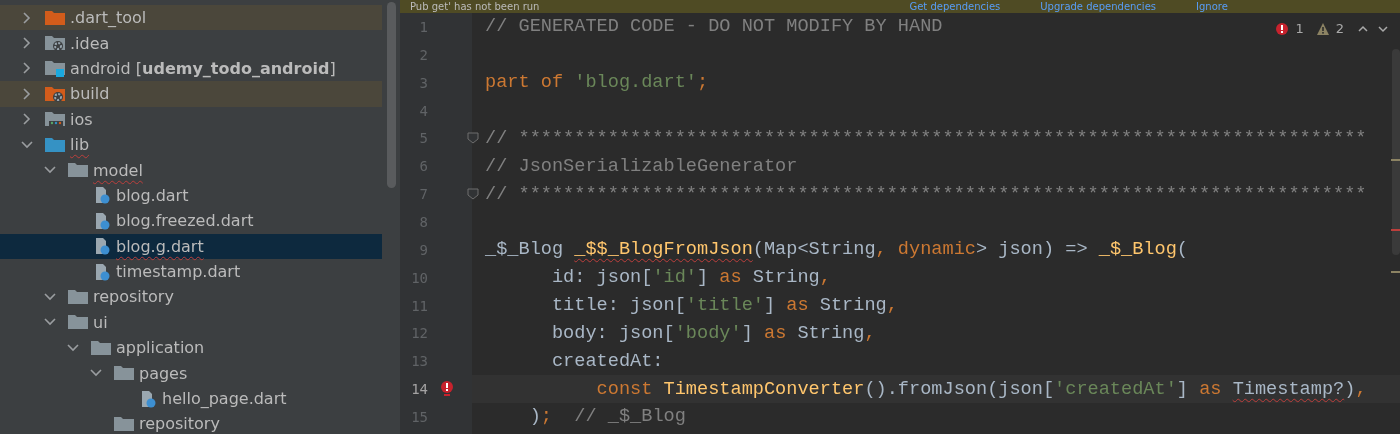 The image size is (1400, 434). I want to click on tree-row: blog.g.dart, so click(191, 246).